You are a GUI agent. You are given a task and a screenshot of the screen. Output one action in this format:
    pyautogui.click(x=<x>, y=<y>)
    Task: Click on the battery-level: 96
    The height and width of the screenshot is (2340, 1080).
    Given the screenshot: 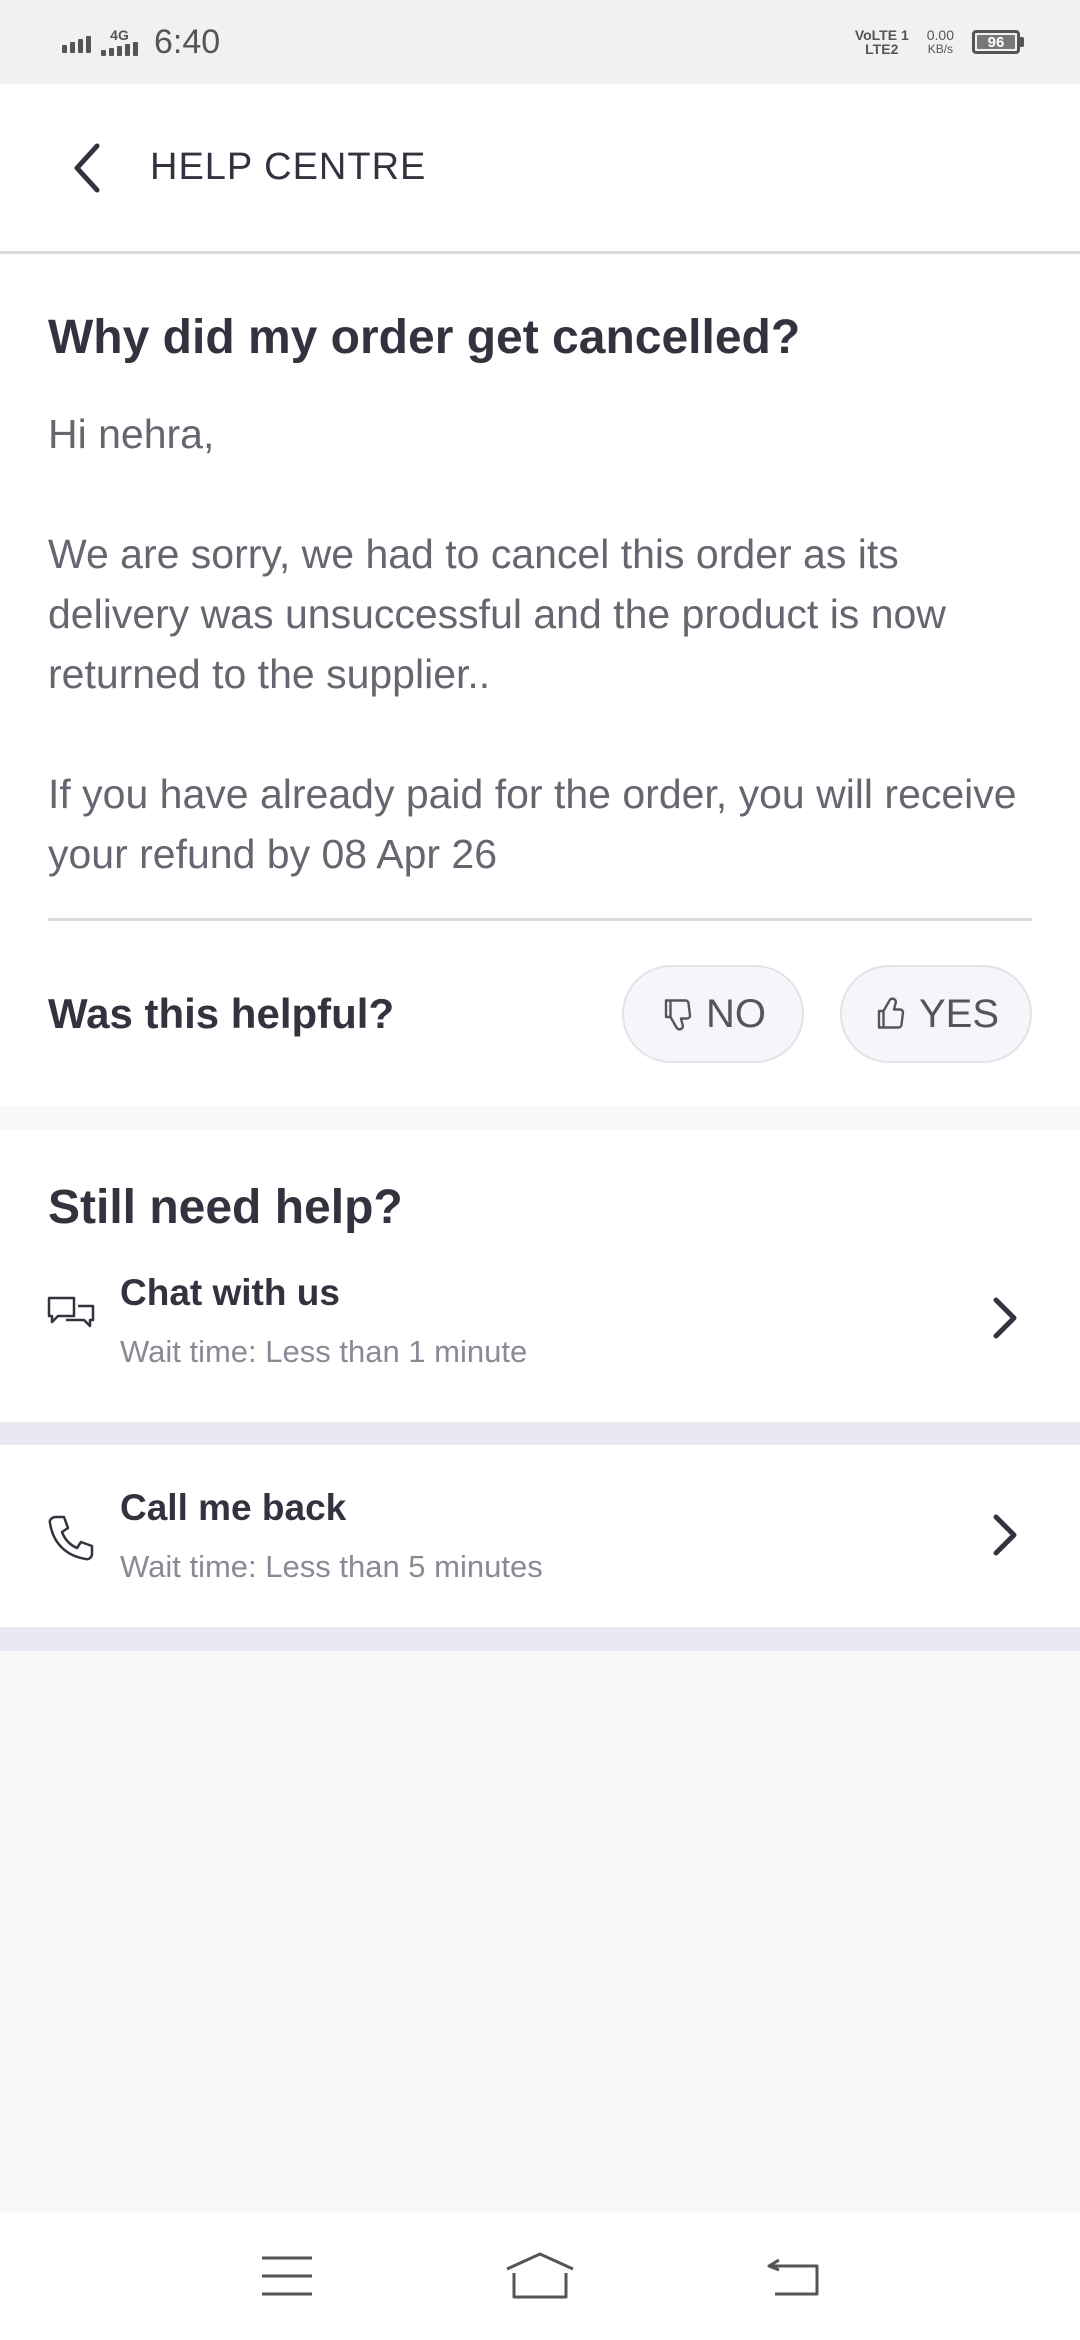 What is the action you would take?
    pyautogui.click(x=996, y=42)
    